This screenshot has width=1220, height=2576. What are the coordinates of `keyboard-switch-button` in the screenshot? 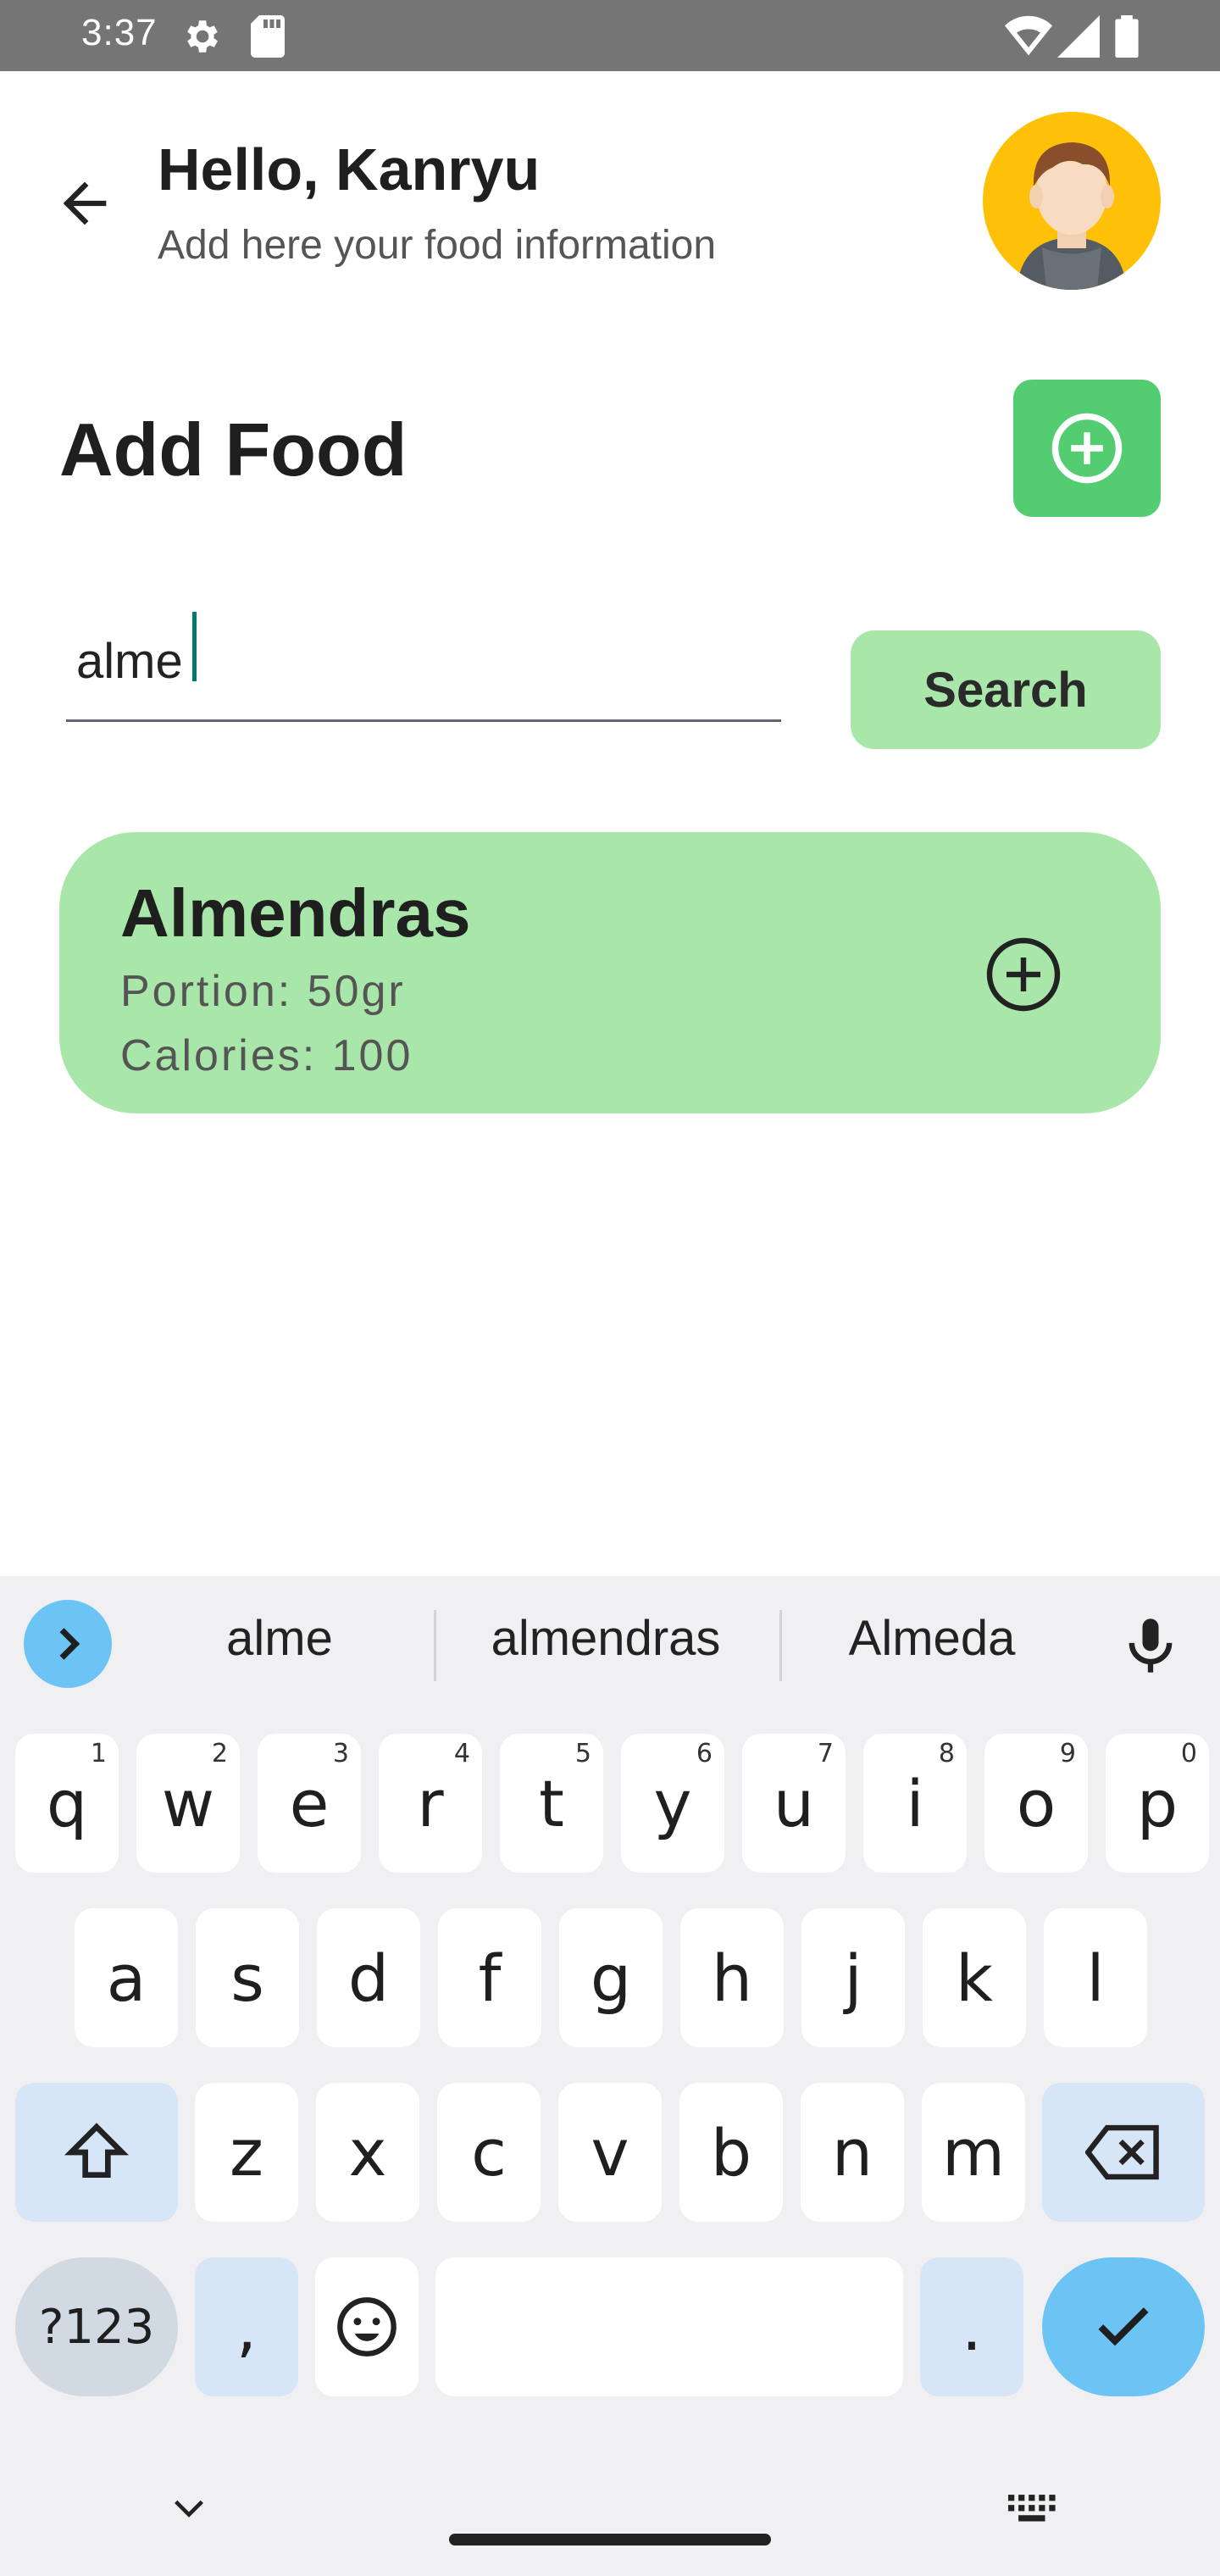 It's located at (1032, 2511).